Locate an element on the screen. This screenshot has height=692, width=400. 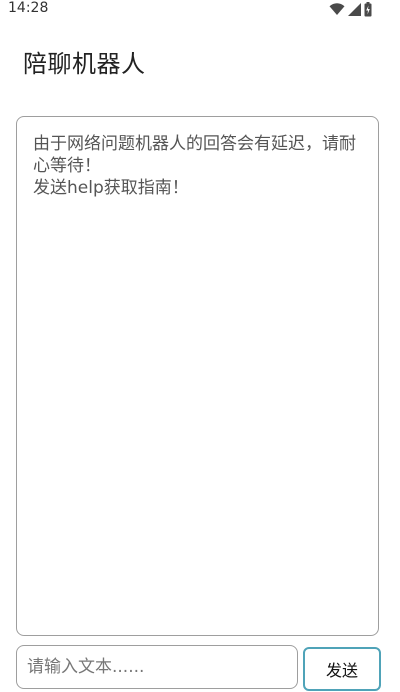
status-time: 14:28 is located at coordinates (28, 8).